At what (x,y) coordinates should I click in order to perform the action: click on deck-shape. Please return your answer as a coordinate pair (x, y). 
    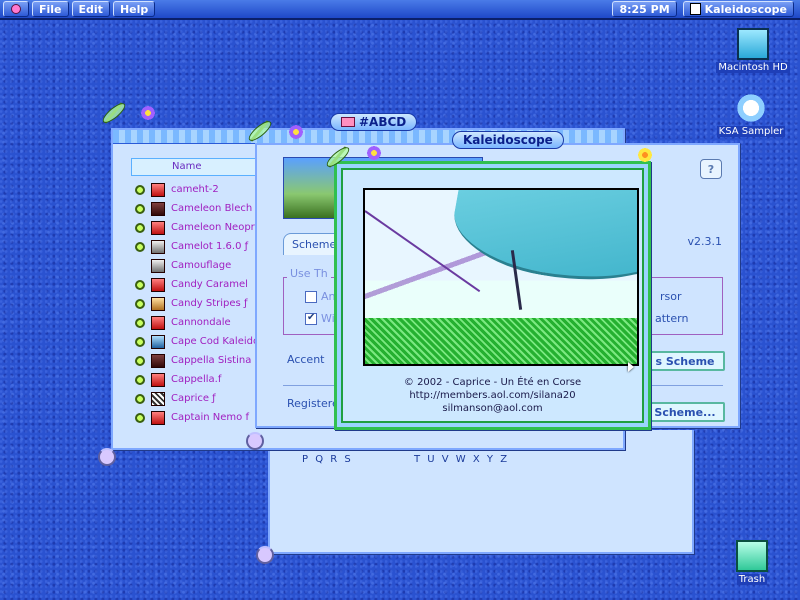
    Looking at the image, I should click on (501, 341).